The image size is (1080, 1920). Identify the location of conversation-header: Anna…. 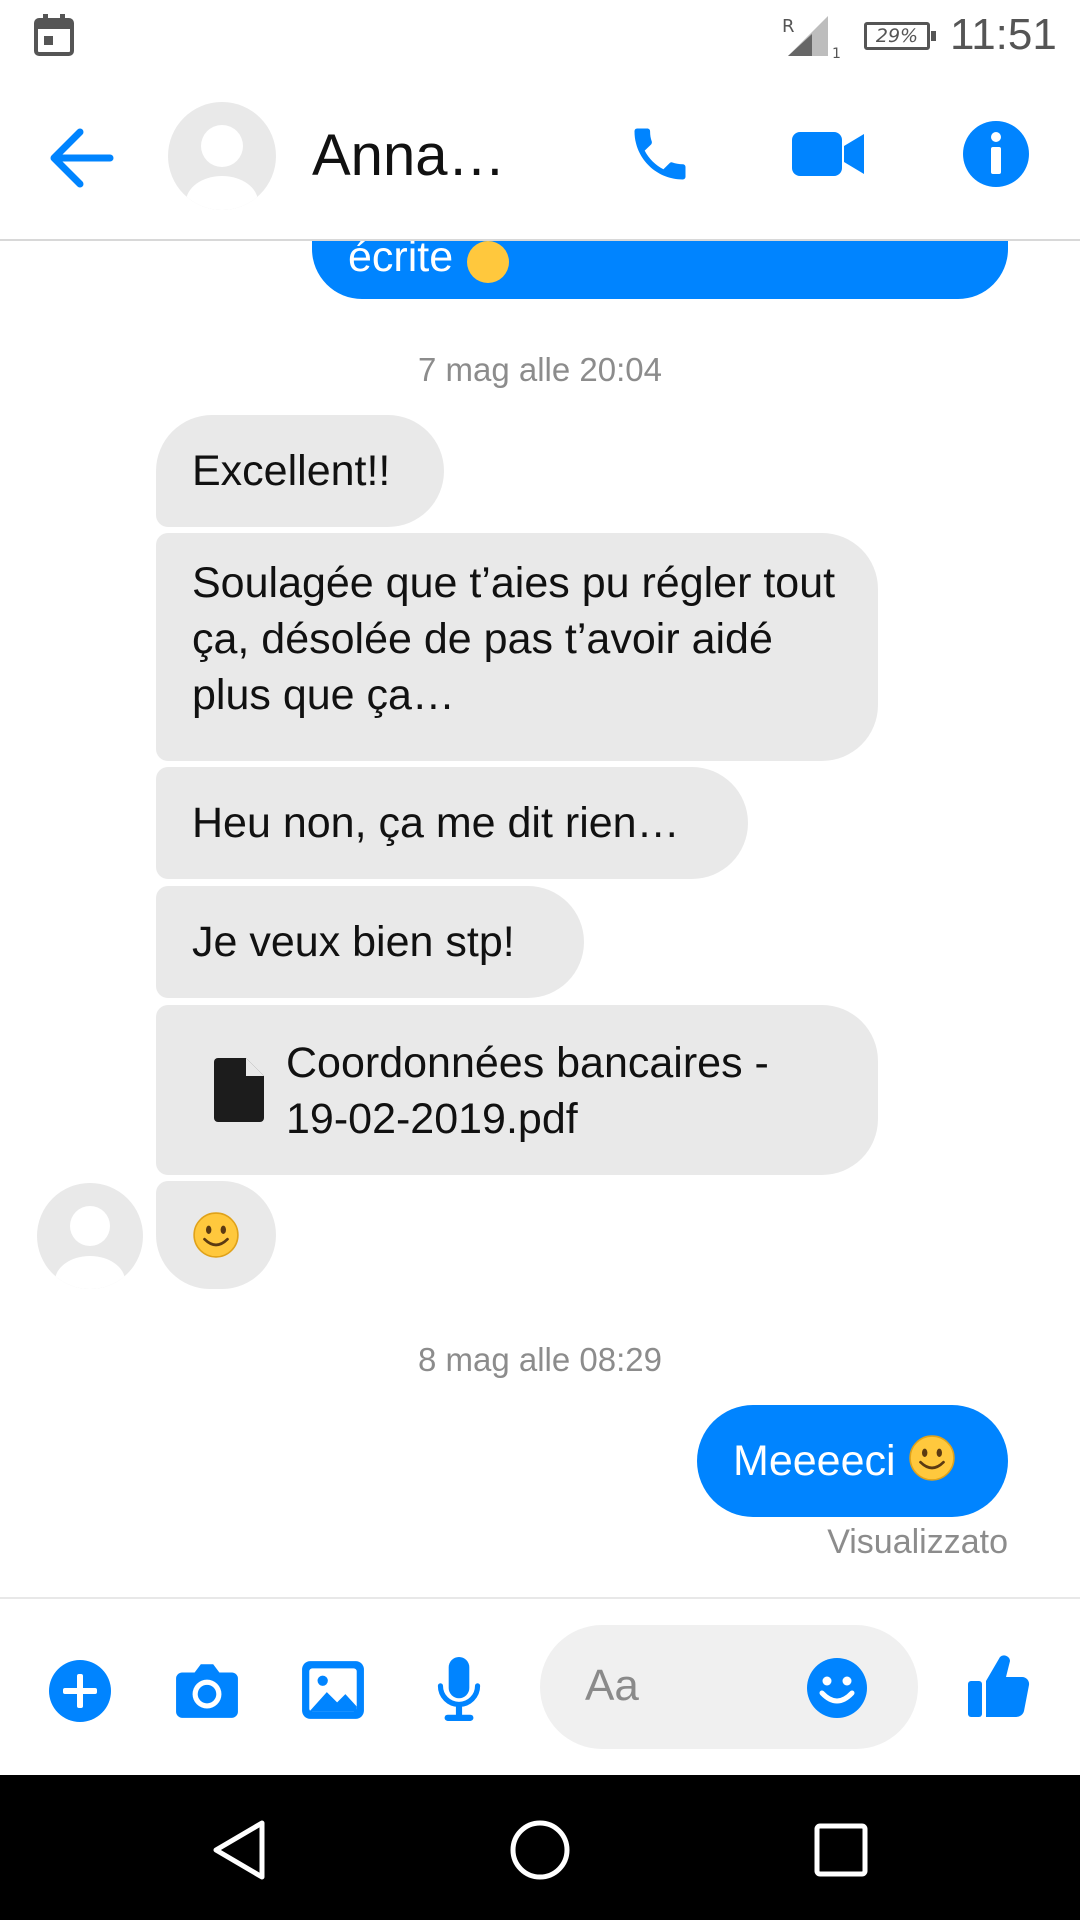
(540, 158).